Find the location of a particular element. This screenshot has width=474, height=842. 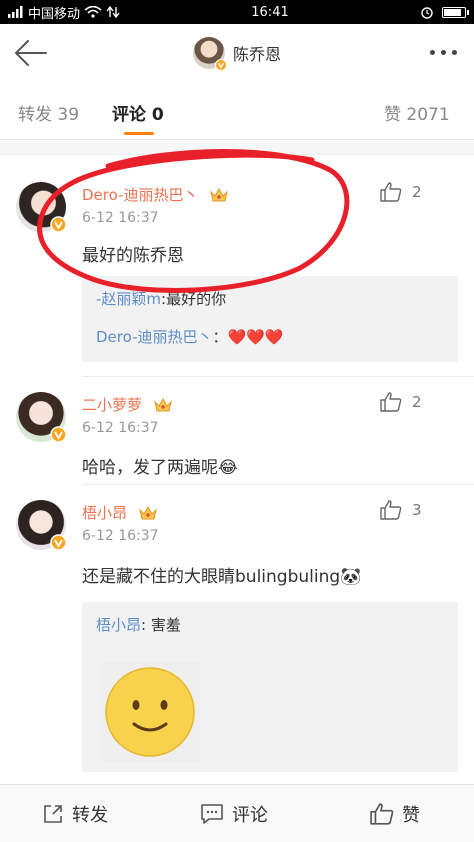

reply-text: :最好的你 is located at coordinates (194, 299).